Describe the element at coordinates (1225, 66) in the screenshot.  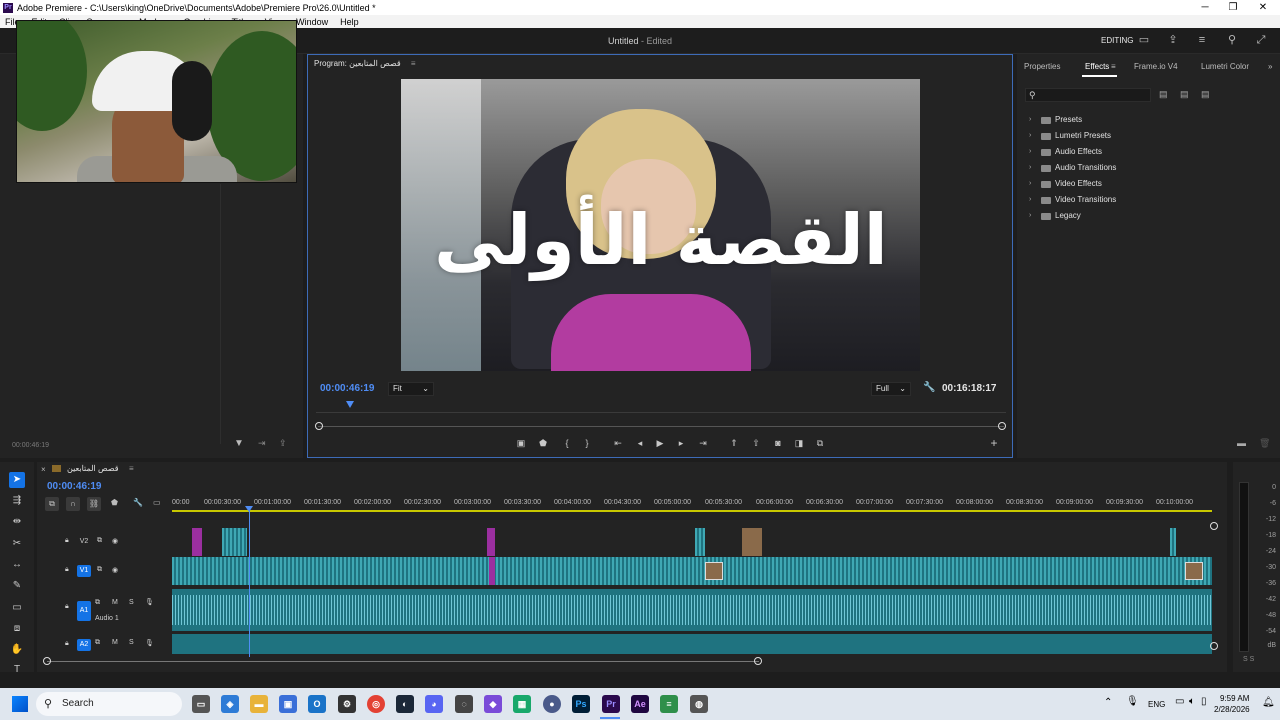
I see `tab-lumetri-color: Lumetri Color` at that location.